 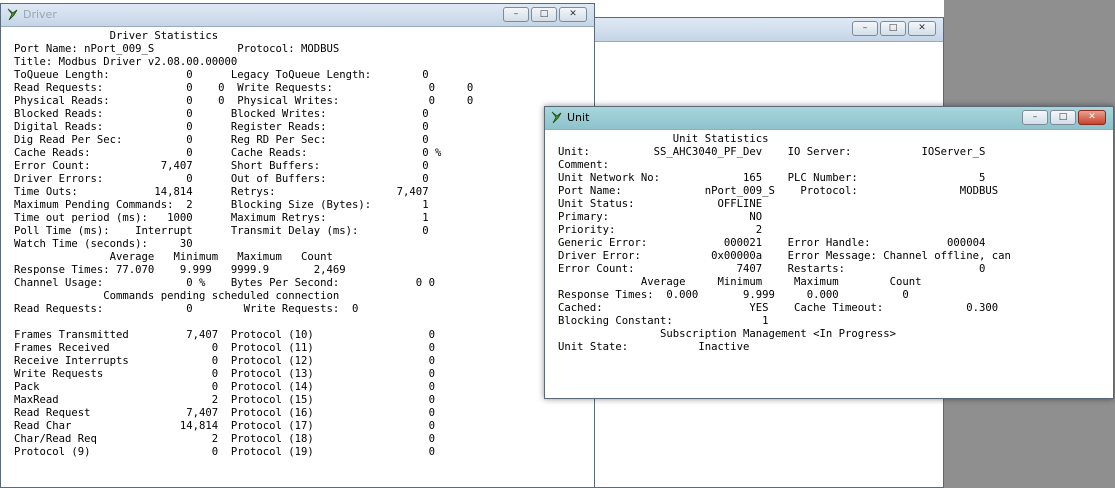 I want to click on stat-line: Blocked Reads: 0 Blocked Writes: 0, so click(x=221, y=114).